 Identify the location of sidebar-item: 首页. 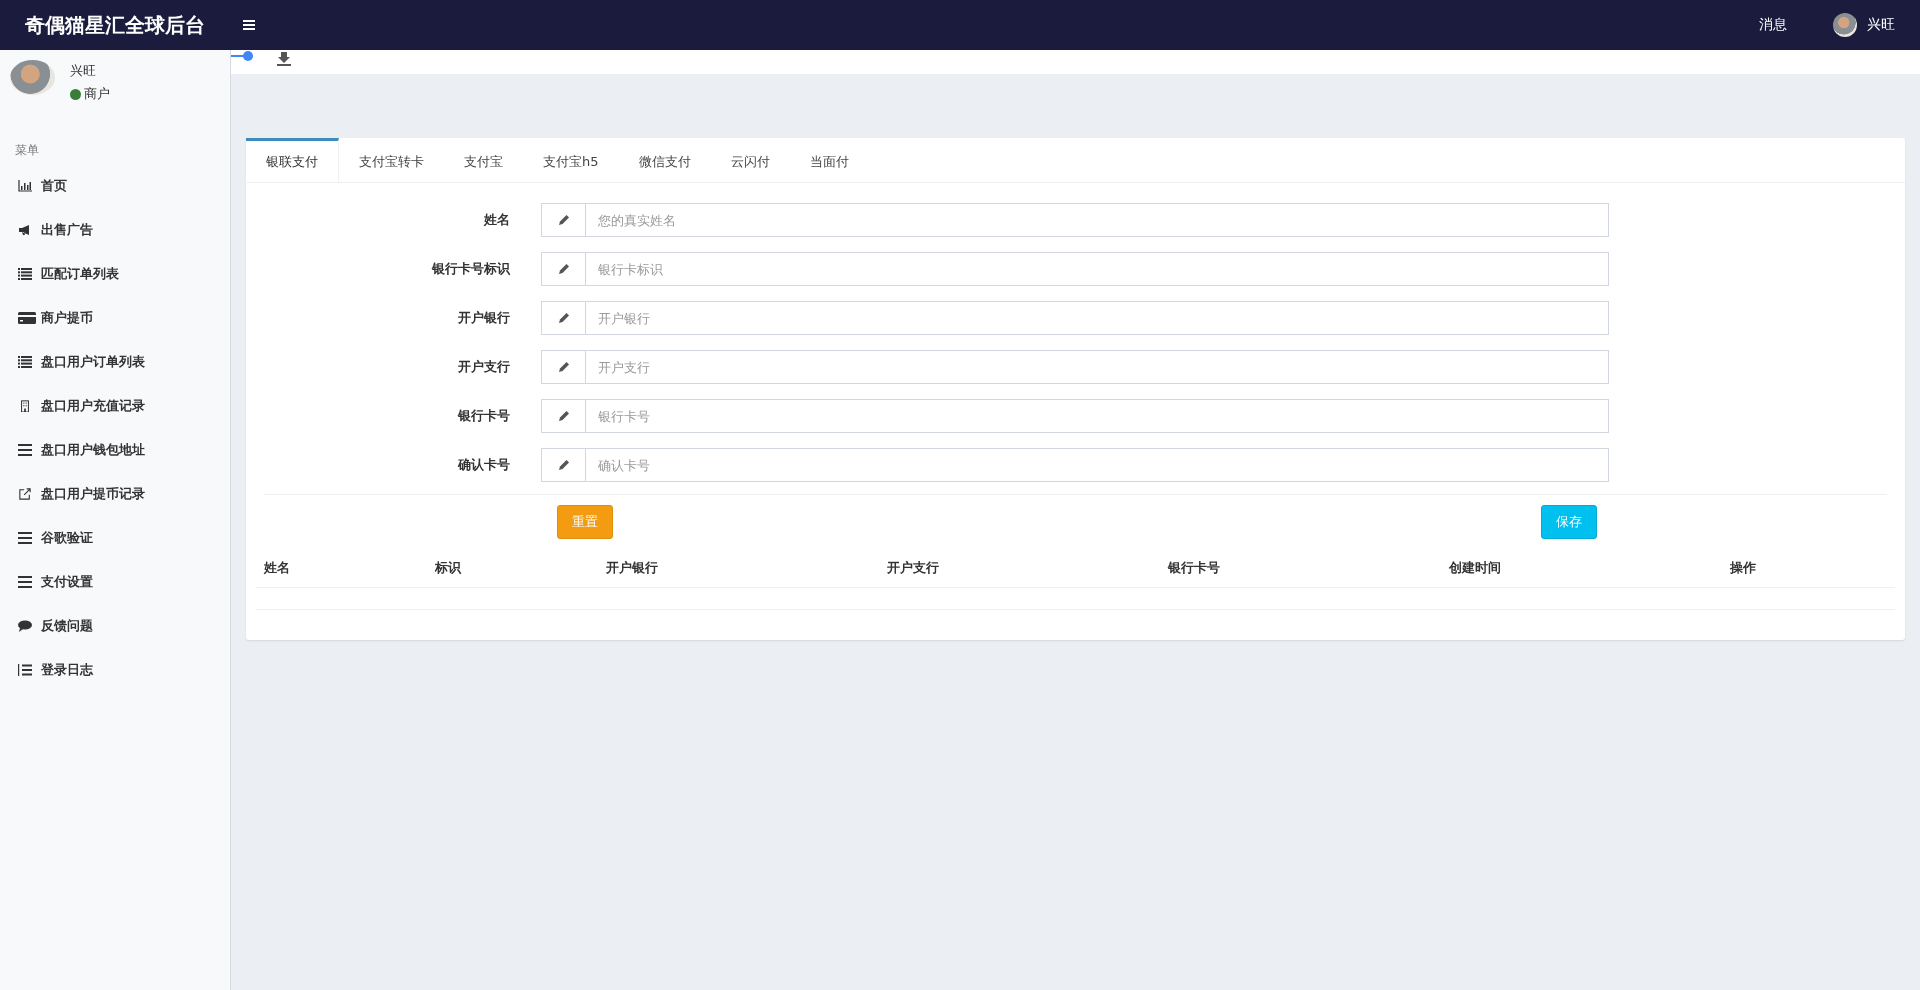
(115, 186).